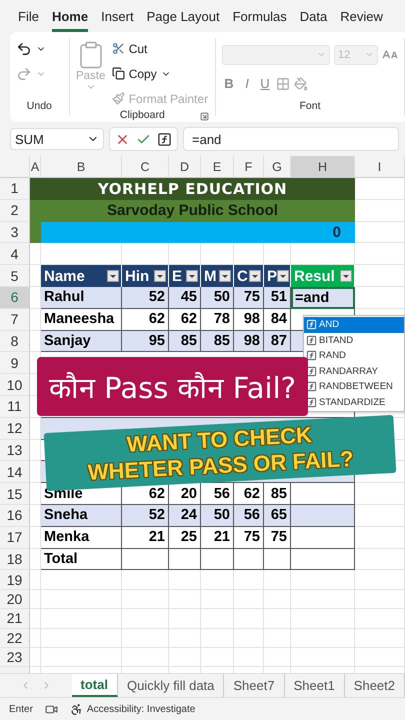  I want to click on copy-button: Copy, so click(160, 73).